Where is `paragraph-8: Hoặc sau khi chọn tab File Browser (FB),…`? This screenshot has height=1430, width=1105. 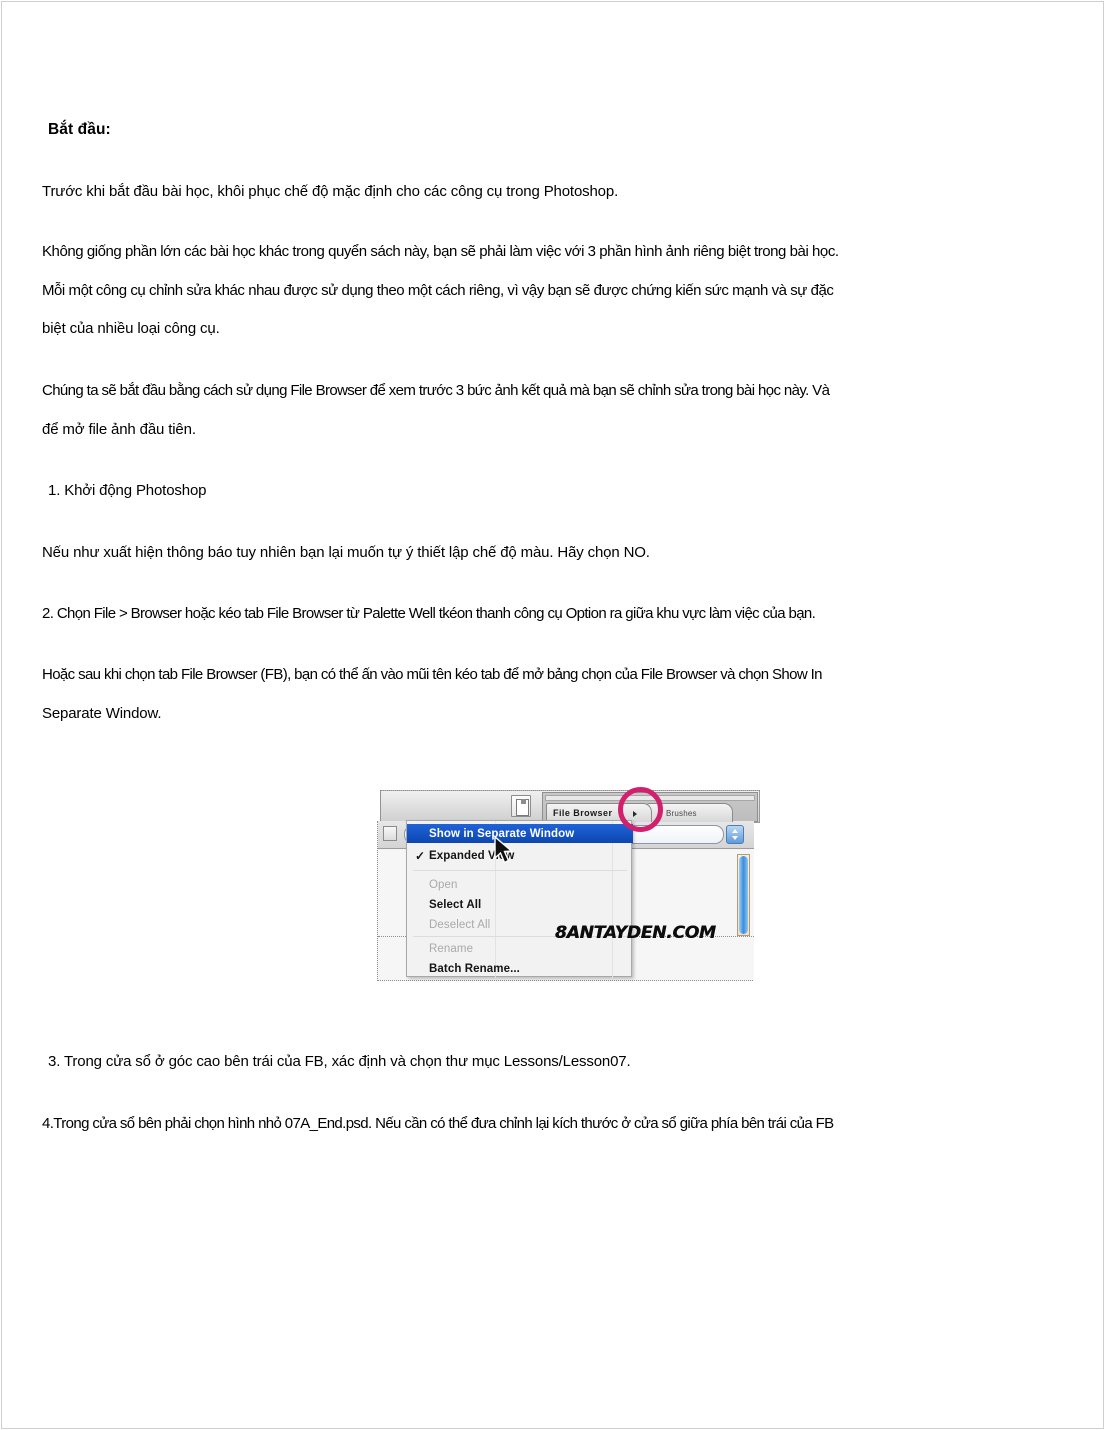
paragraph-8: Hoặc sau khi chọn tab File Browser (FB),… is located at coordinates (432, 675).